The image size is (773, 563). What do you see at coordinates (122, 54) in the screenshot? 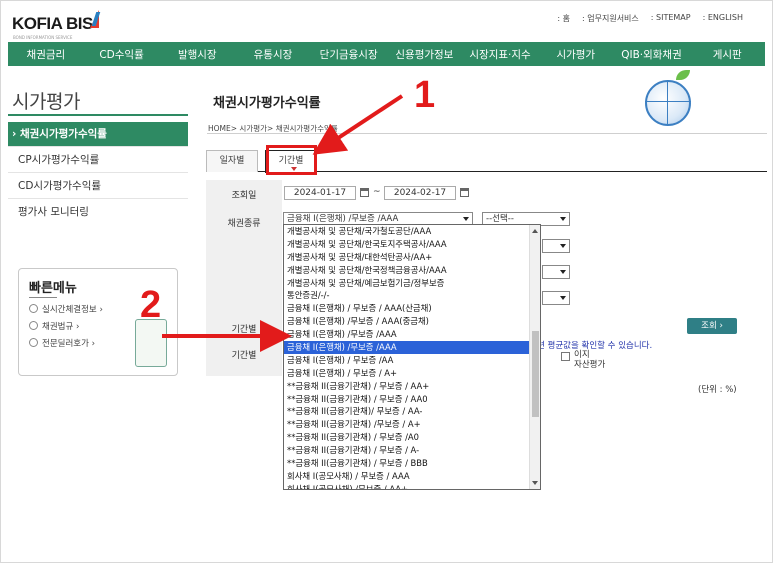
I see `gnb-item-cd-yield: CD수익률` at bounding box center [122, 54].